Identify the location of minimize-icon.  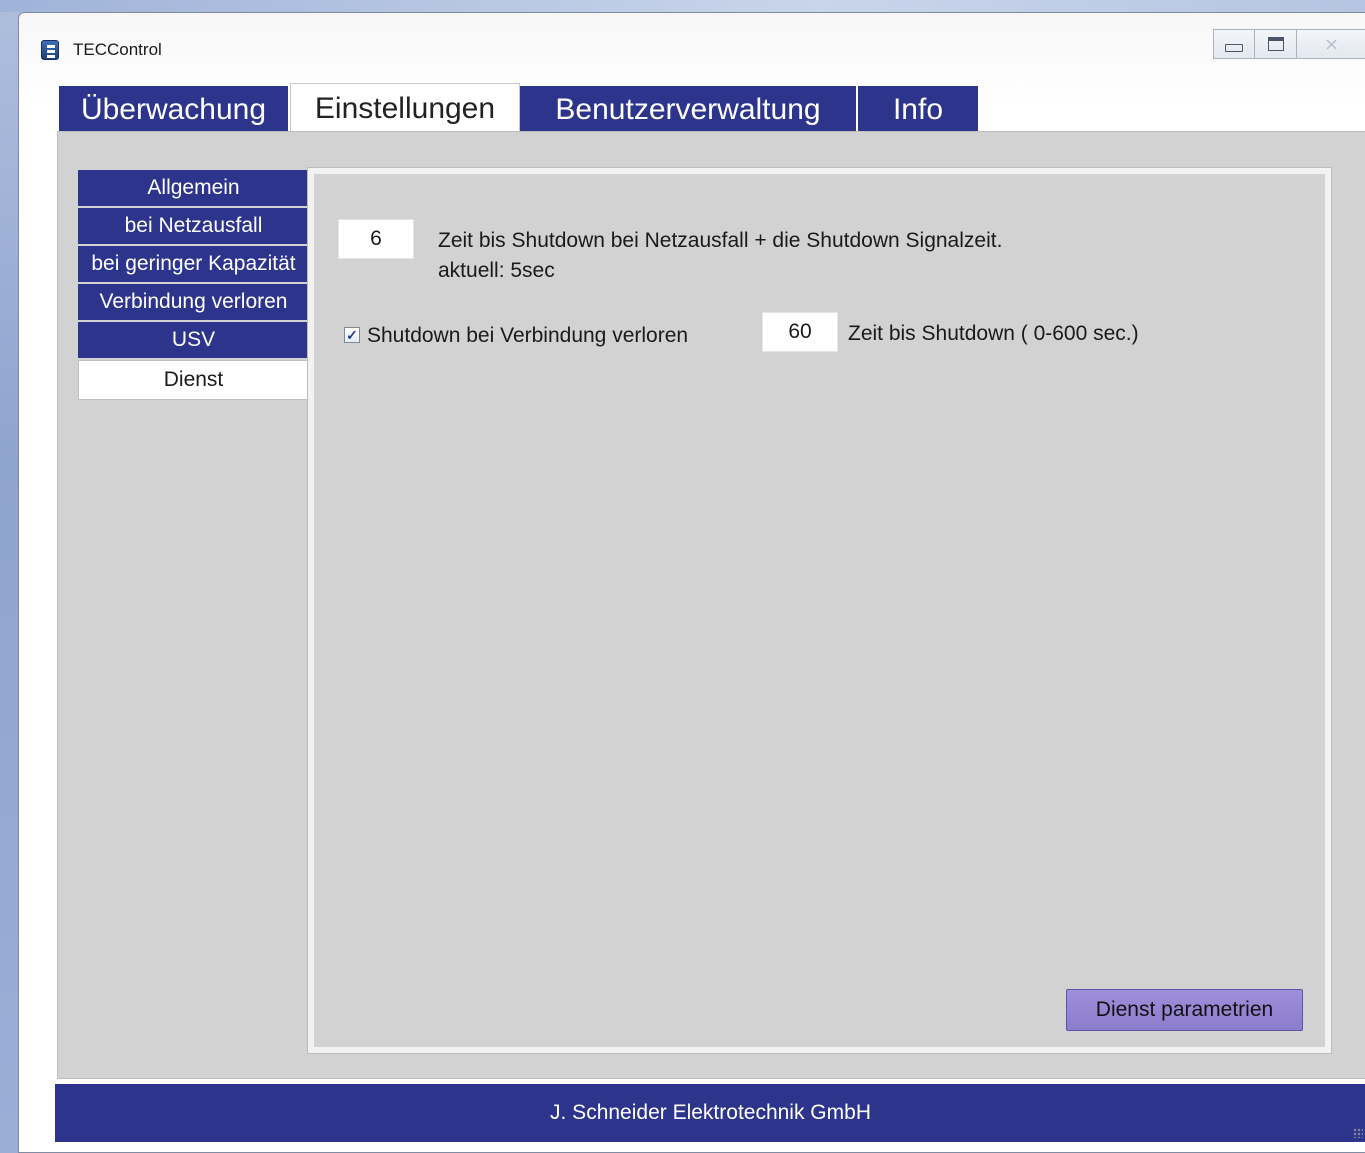
(1234, 44).